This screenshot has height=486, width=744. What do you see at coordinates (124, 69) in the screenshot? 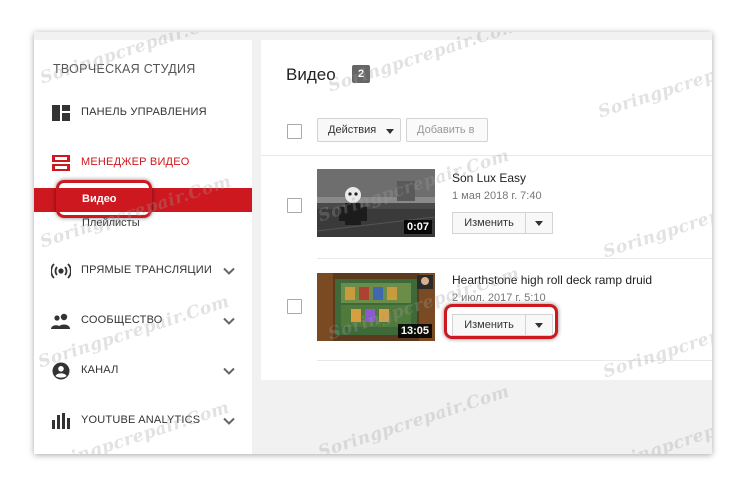
I see `studio-title: ТВОРЧЕСКАЯ СТУДИЯ` at bounding box center [124, 69].